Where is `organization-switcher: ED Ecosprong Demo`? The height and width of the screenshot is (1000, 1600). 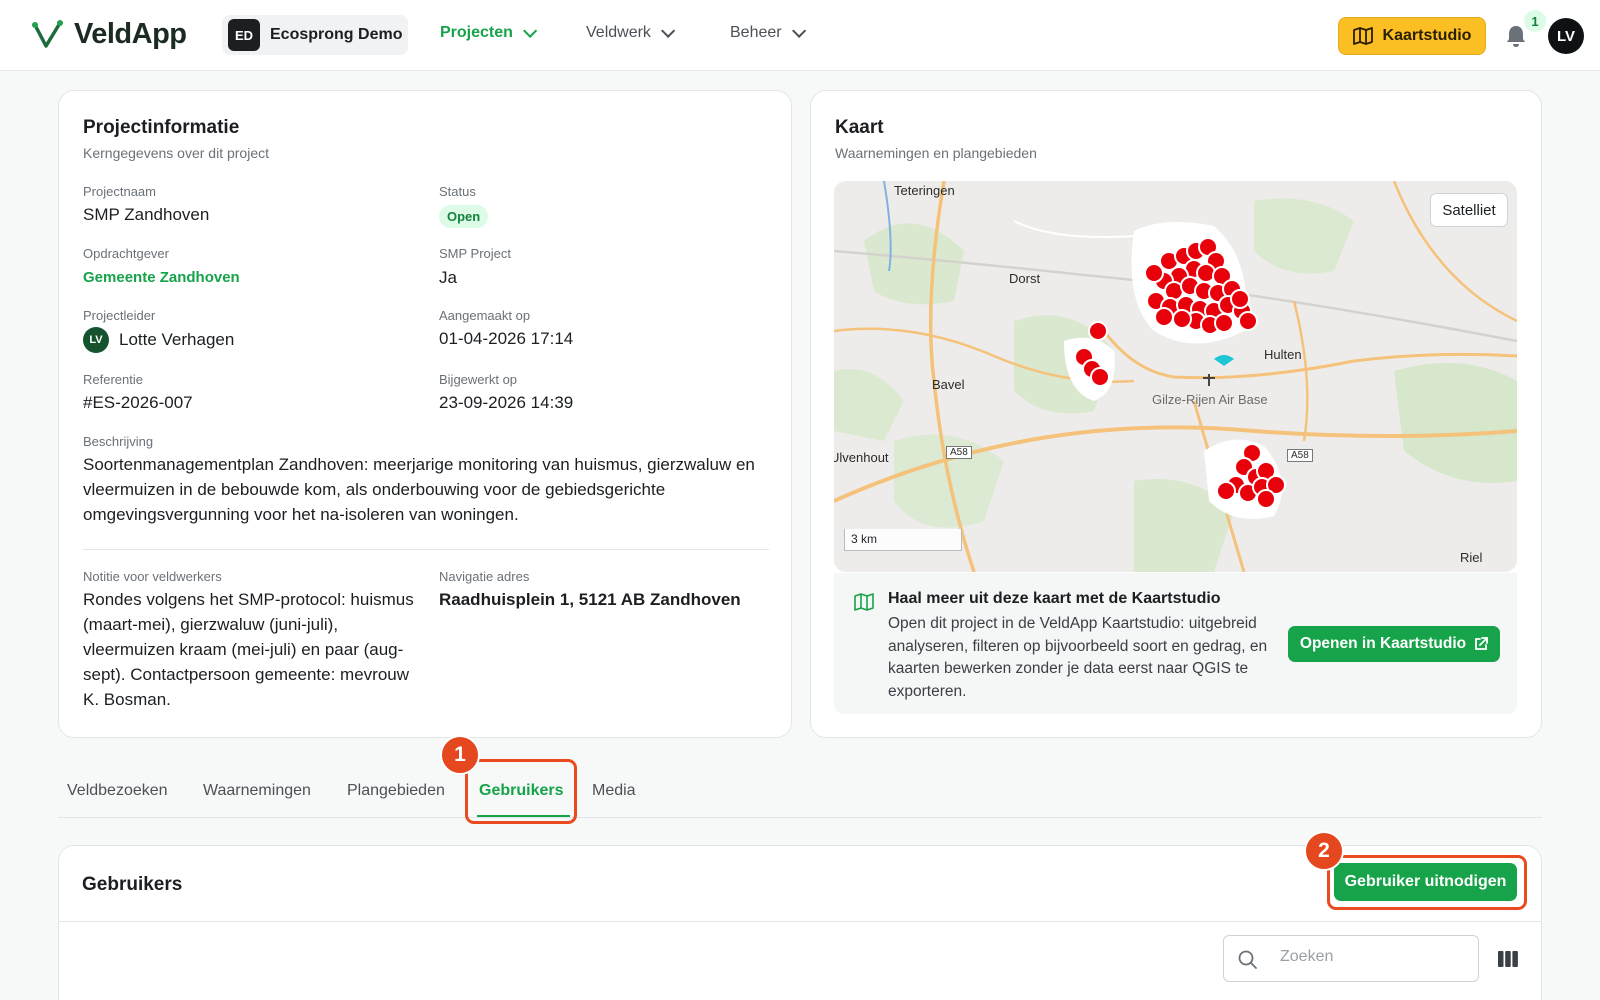 organization-switcher: ED Ecosprong Demo is located at coordinates (315, 35).